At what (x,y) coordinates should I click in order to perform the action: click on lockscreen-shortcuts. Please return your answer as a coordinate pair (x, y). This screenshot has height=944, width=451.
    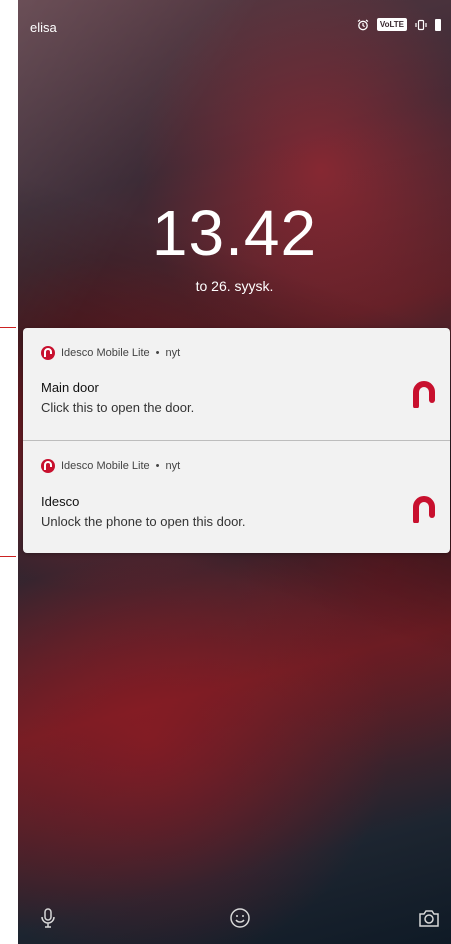
    Looking at the image, I should click on (234, 914).